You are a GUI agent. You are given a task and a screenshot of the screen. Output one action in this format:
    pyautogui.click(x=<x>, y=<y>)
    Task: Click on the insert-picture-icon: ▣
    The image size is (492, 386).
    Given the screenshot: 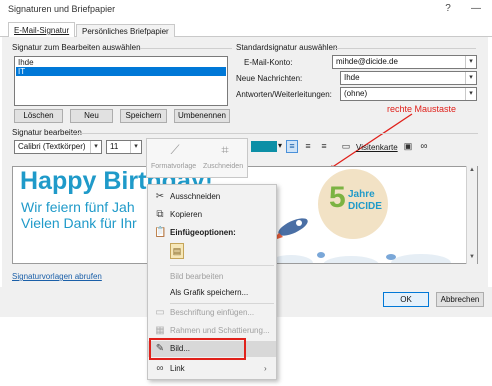 What is the action you would take?
    pyautogui.click(x=408, y=146)
    